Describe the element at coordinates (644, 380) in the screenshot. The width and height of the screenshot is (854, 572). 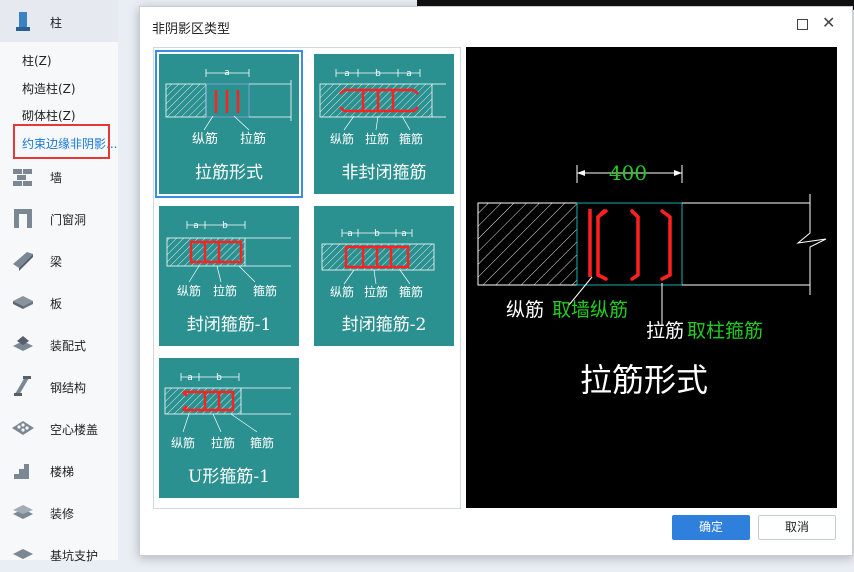
I see `preview-caption: 拉筋形式` at that location.